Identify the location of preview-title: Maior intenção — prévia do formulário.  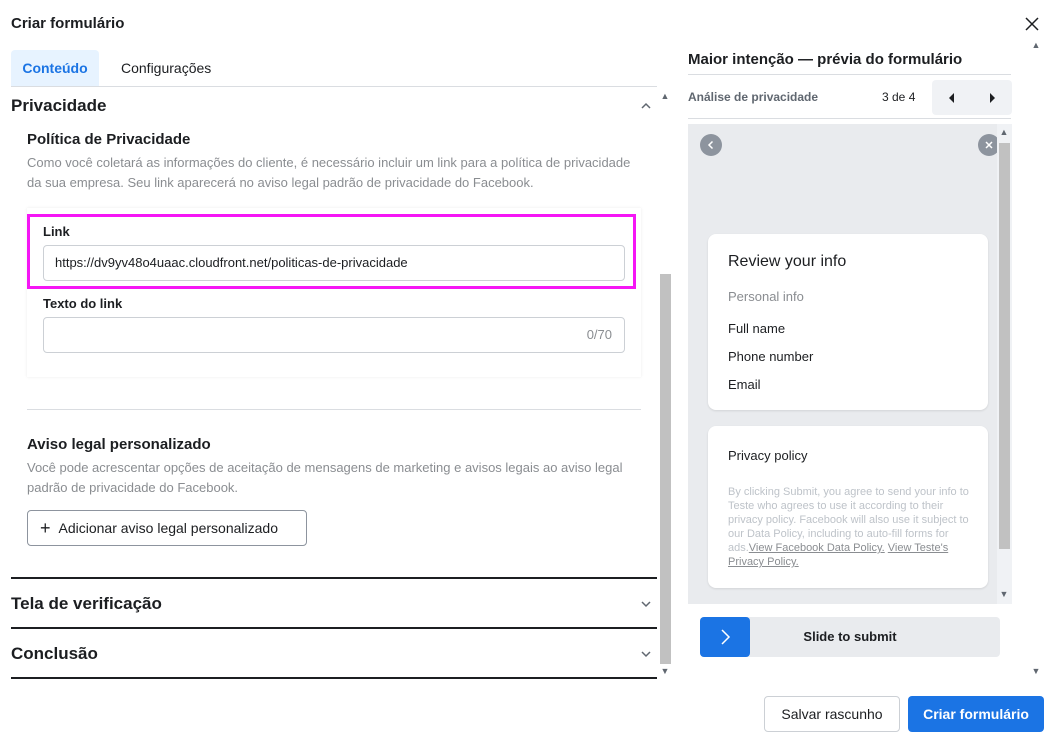
(825, 59).